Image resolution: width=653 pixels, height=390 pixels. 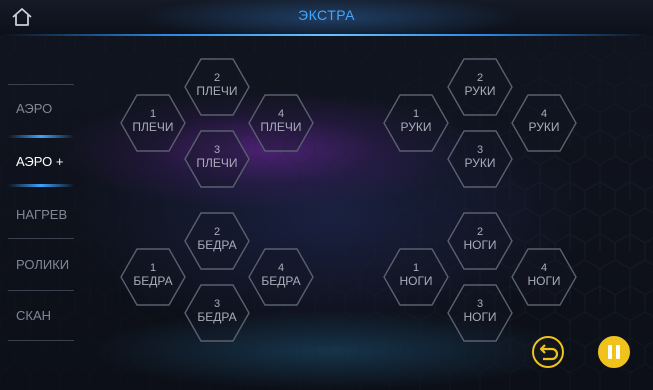 I want to click on zone-shoulders-1: 1 ПЛЕЧИ, so click(x=153, y=123).